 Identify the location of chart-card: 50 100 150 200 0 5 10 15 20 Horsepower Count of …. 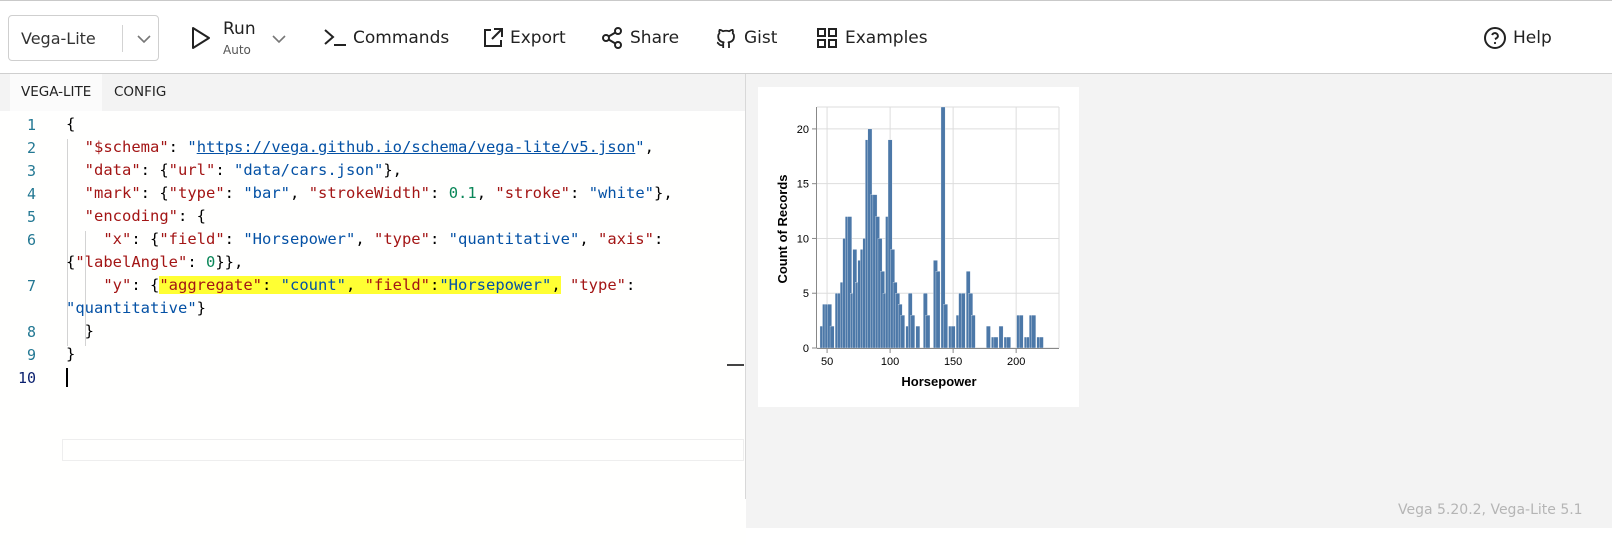
(918, 247).